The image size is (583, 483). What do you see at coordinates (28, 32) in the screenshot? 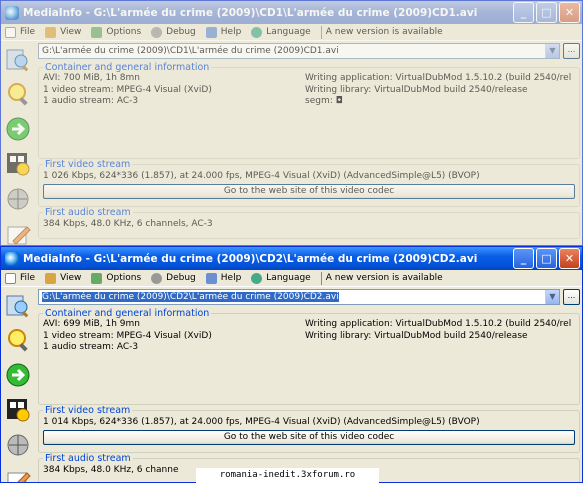
I see `menu-file-label: File` at bounding box center [28, 32].